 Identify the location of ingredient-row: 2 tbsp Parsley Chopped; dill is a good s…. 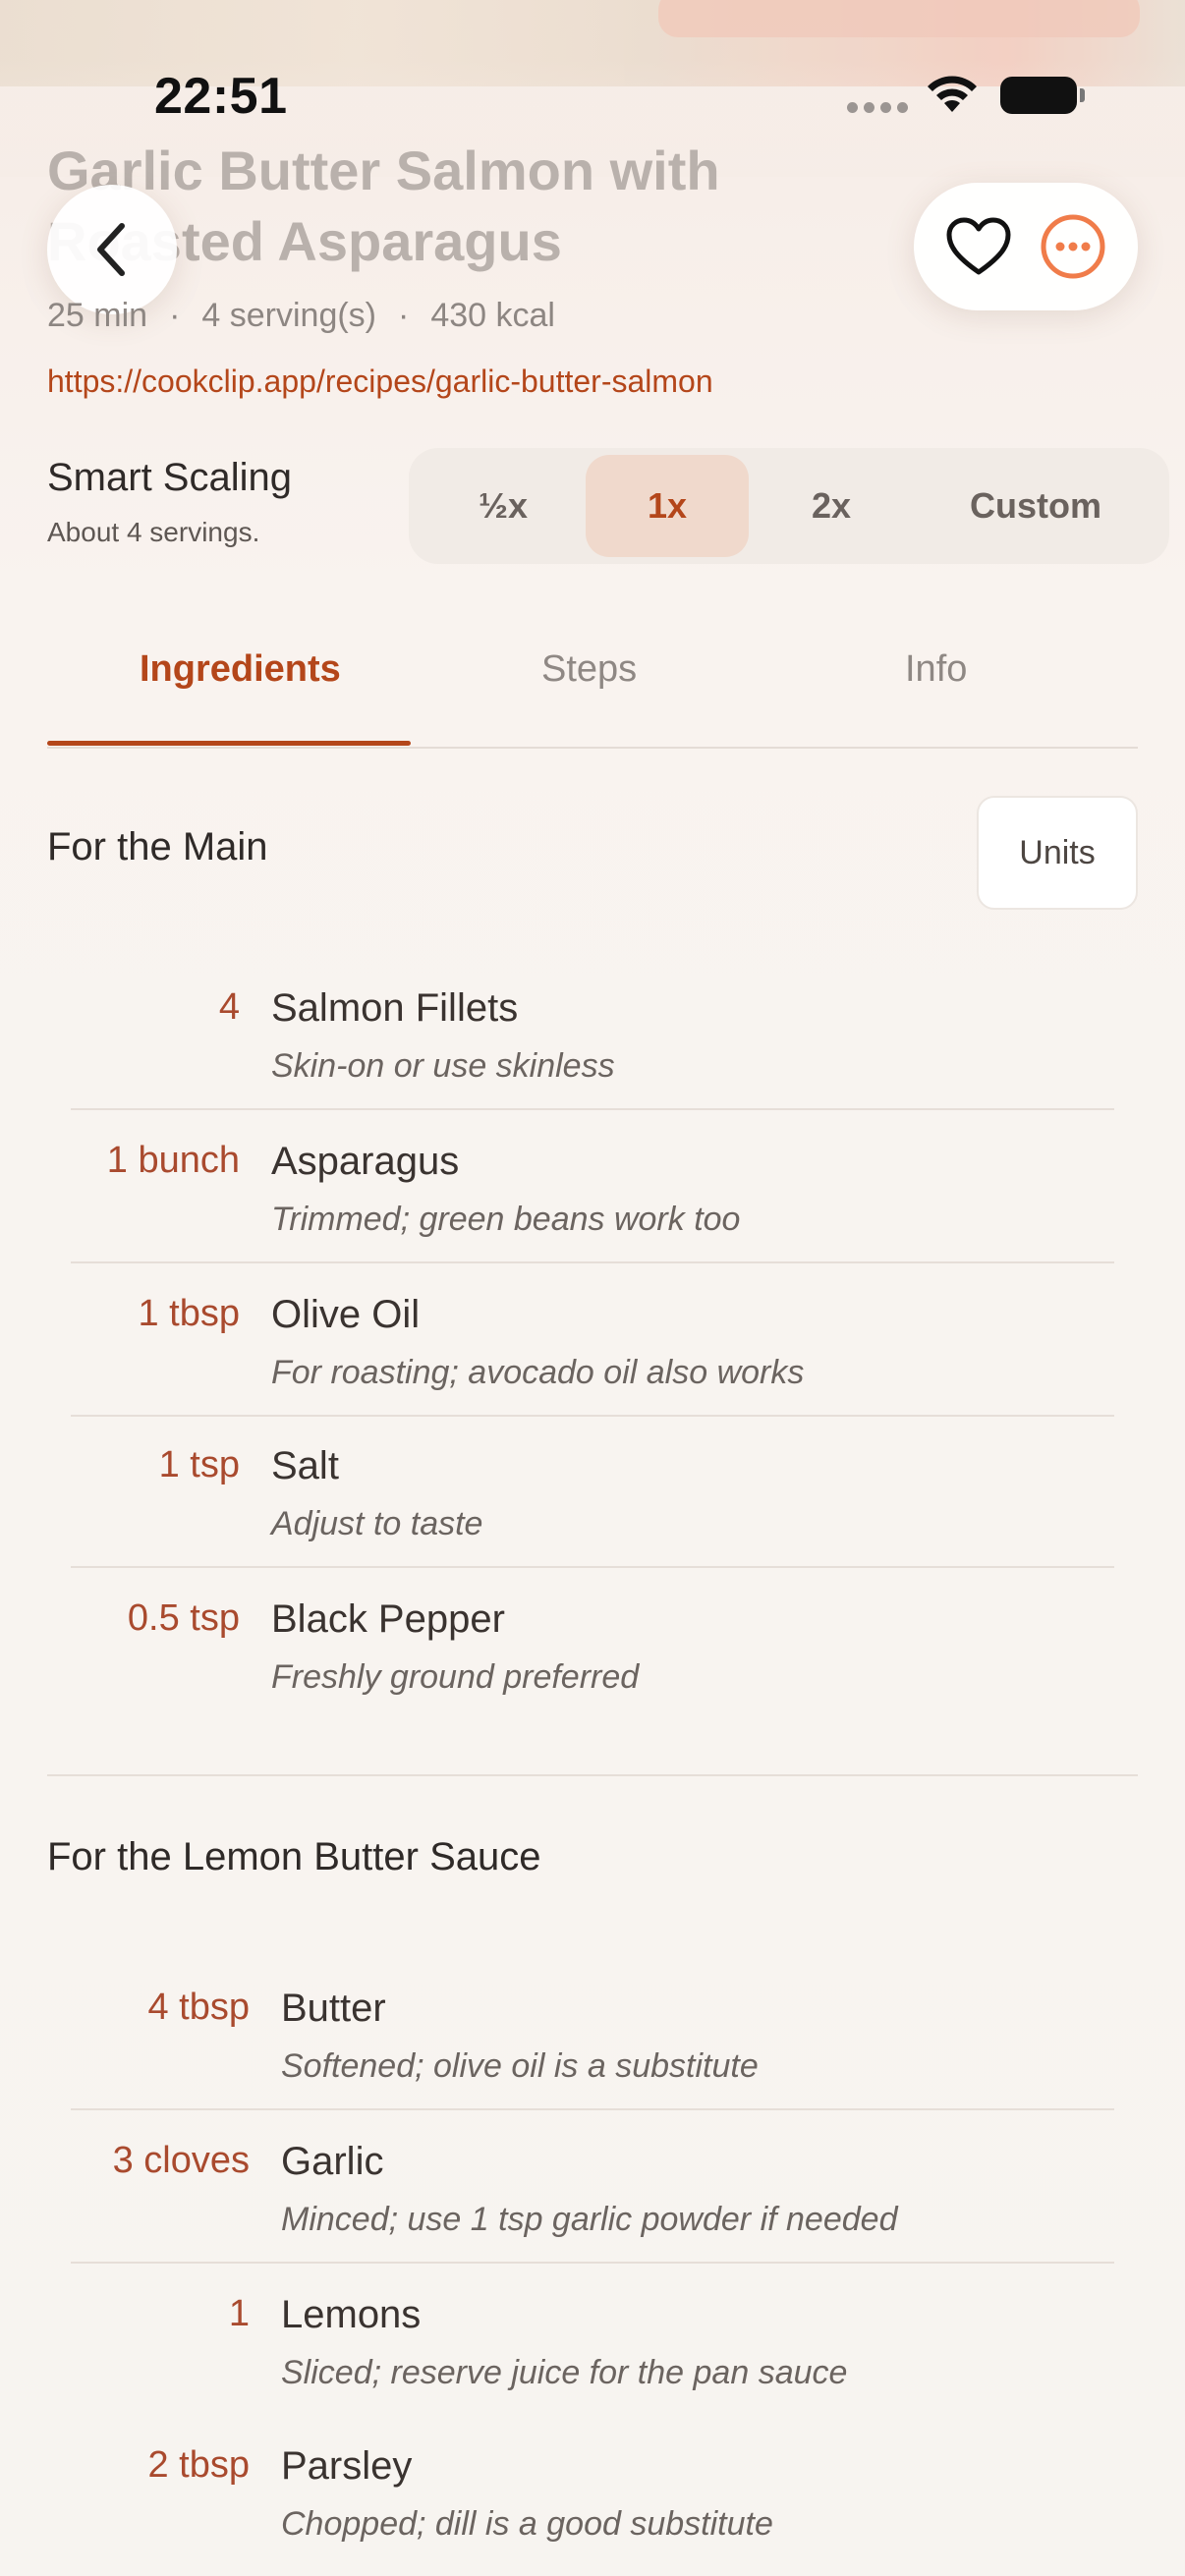
(592, 2491).